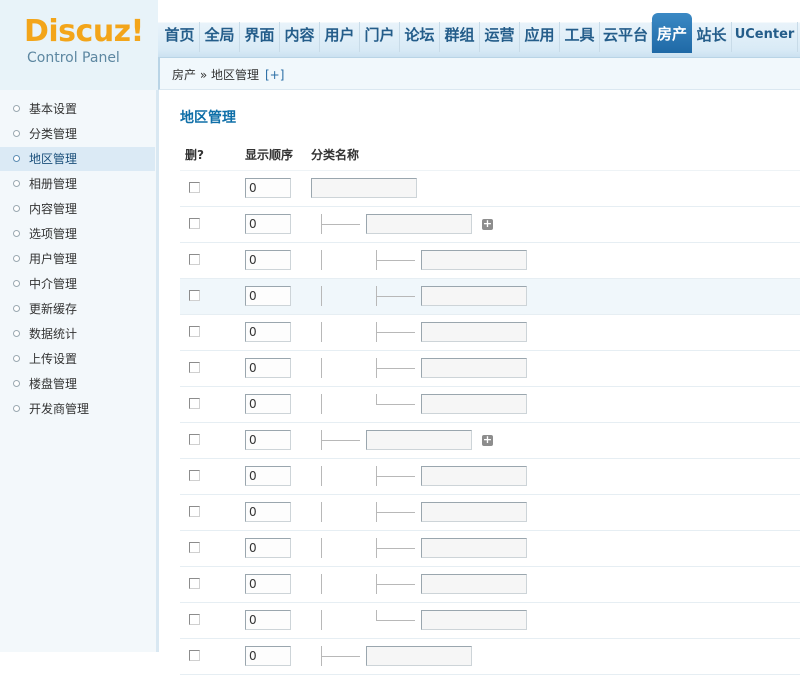 This screenshot has width=800, height=675. I want to click on breadcrumb: 房产 » 地区管理 [+], so click(228, 74).